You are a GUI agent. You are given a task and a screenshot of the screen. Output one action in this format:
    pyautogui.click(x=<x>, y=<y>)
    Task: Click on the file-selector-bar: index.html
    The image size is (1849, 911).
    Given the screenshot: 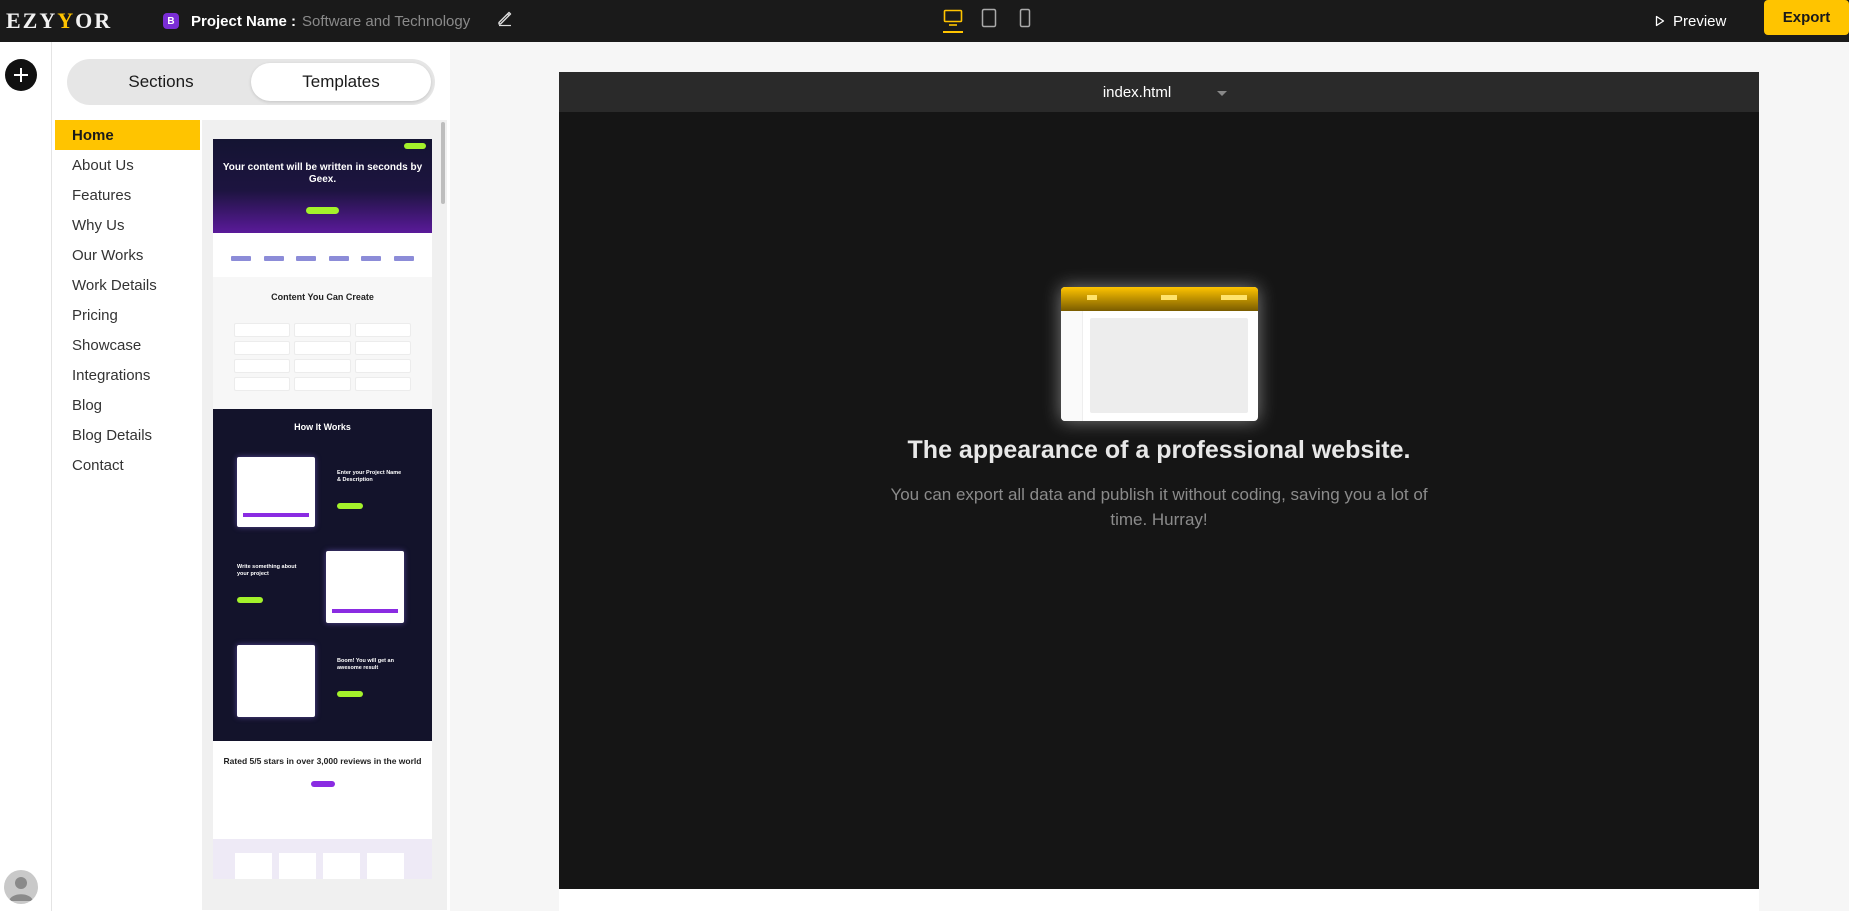 What is the action you would take?
    pyautogui.click(x=1159, y=92)
    